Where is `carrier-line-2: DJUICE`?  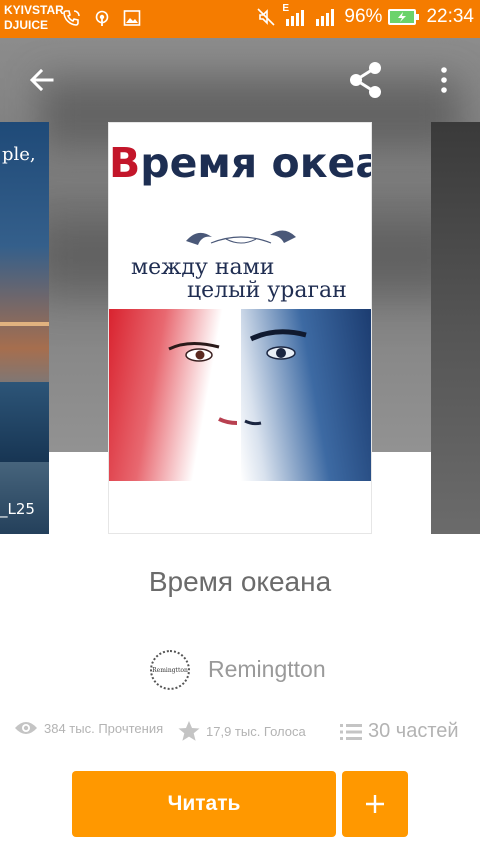
carrier-line-2: DJUICE is located at coordinates (26, 25).